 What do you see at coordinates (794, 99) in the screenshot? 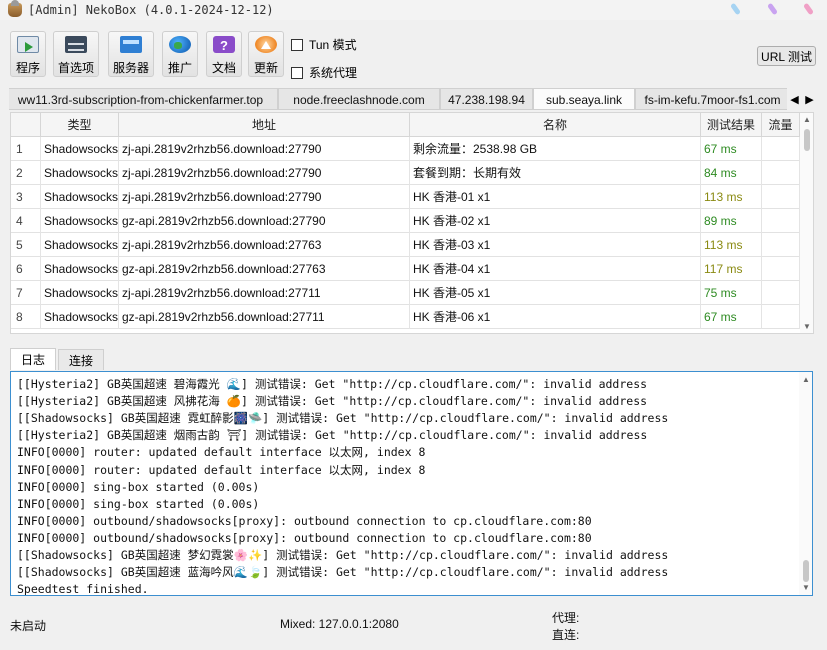
I see `tab-scroll-left-icon: ◀` at bounding box center [794, 99].